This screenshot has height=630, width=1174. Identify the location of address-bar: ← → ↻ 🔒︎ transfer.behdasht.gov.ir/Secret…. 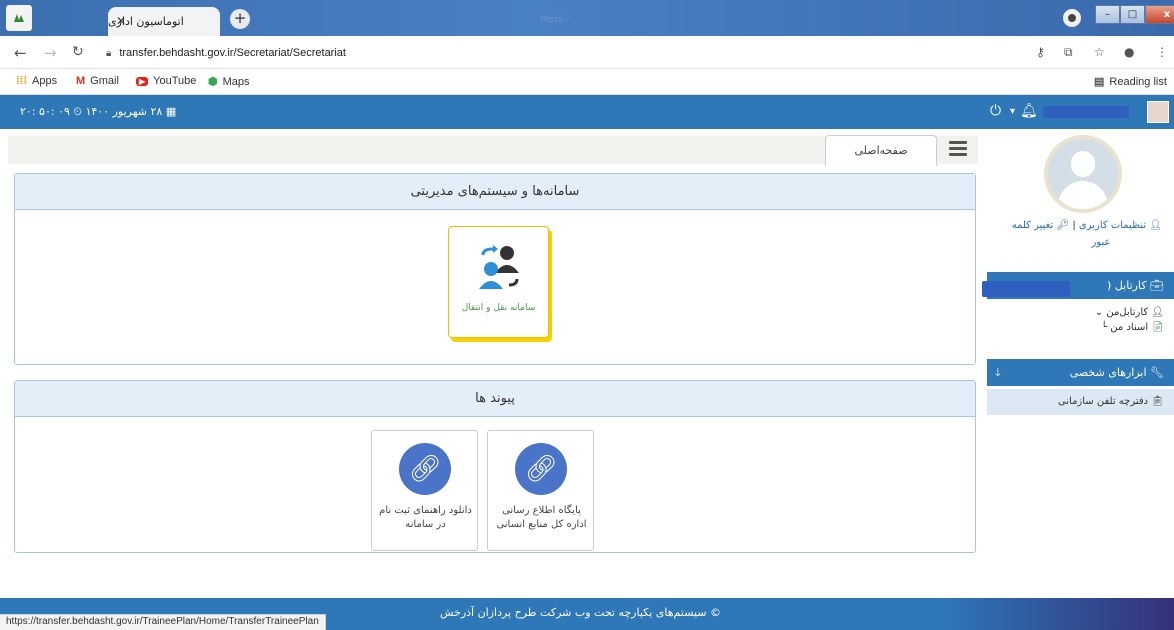
(587, 52).